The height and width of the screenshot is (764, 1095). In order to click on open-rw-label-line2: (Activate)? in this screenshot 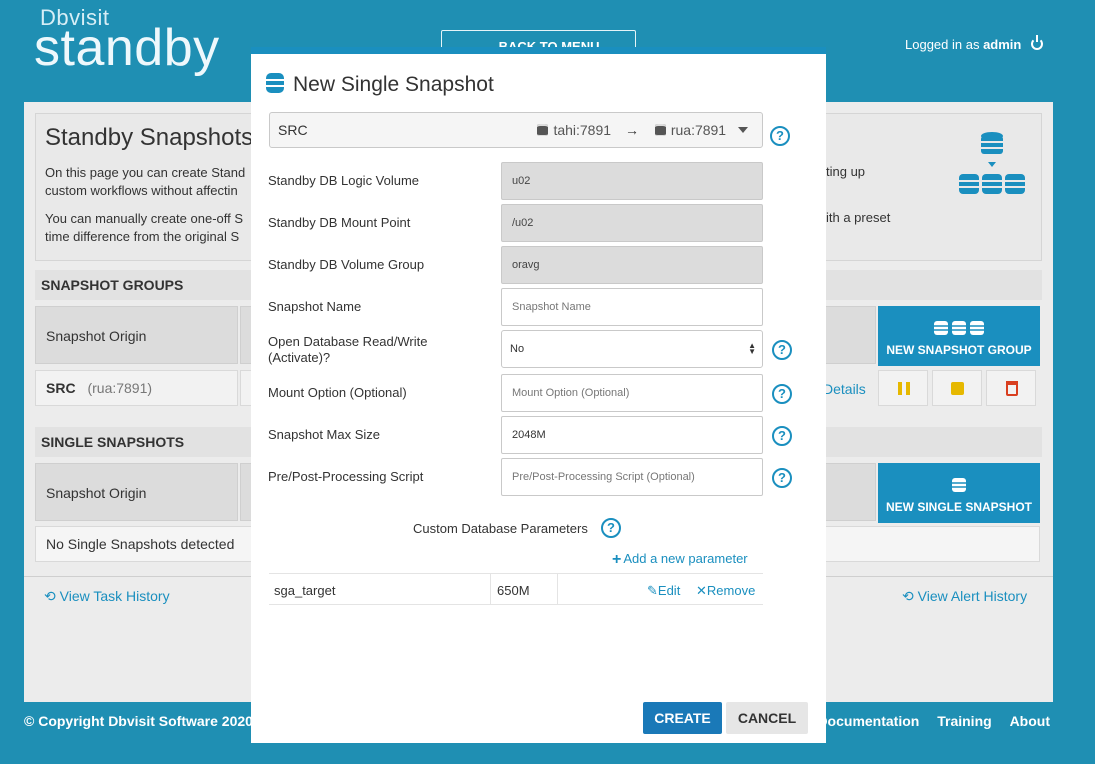, I will do `click(299, 357)`.